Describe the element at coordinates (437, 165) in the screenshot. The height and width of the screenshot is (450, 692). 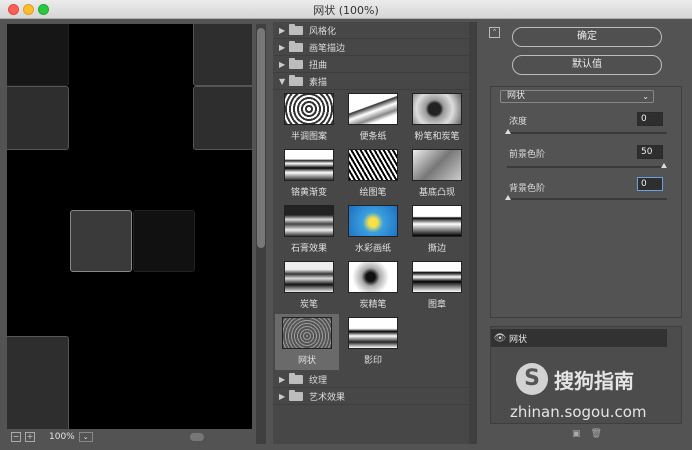
I see `bas-relief-thumb` at that location.